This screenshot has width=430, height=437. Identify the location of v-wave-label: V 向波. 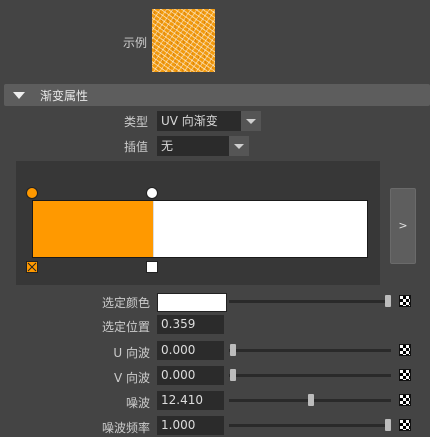
(131, 378).